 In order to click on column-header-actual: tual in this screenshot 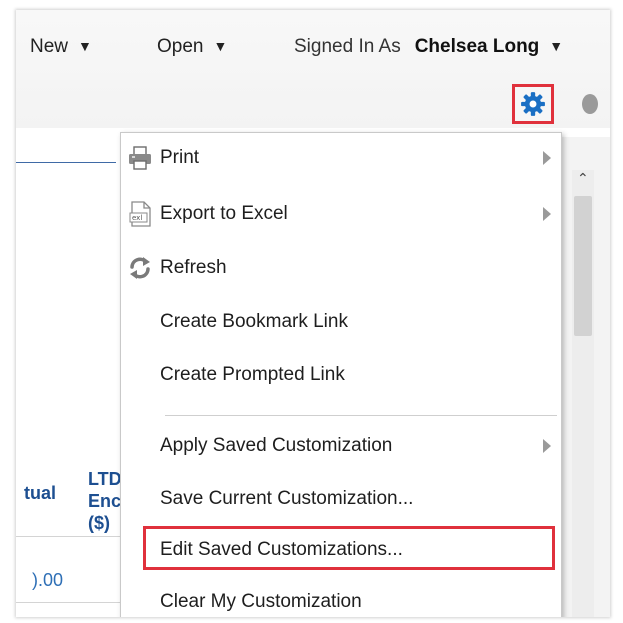, I will do `click(40, 493)`.